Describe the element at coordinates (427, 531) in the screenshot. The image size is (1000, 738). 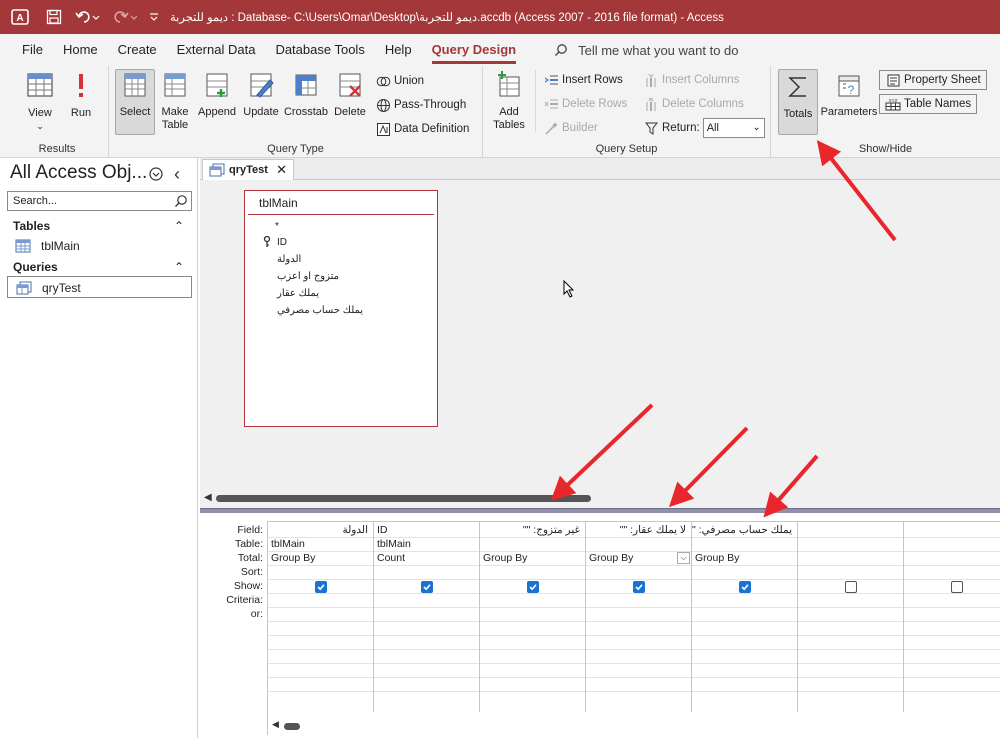
I see `grid-field-cell: ID` at that location.